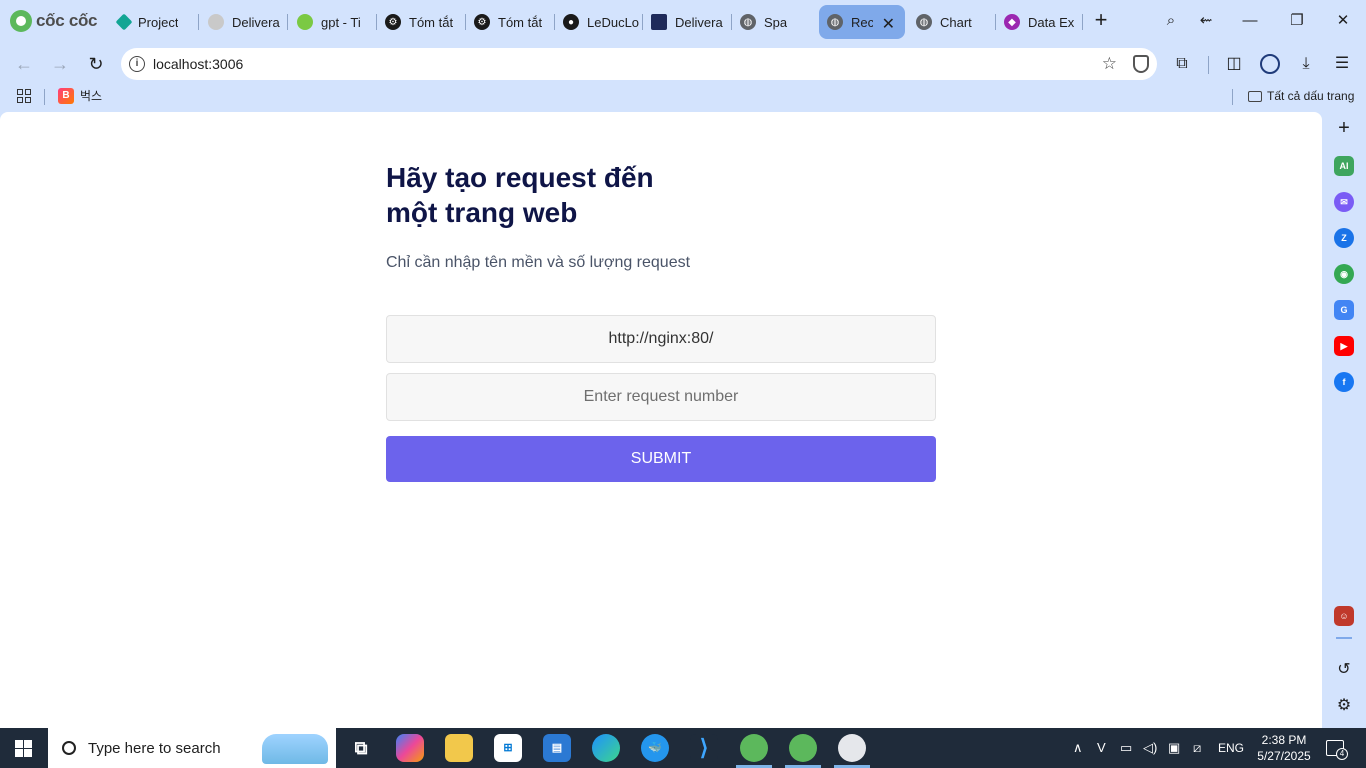 The image size is (1366, 768). I want to click on browser-toolbar: ← → ↻ i localhost:3006 ☆ ⧉ ◫ ⤓ ☰, so click(683, 64).